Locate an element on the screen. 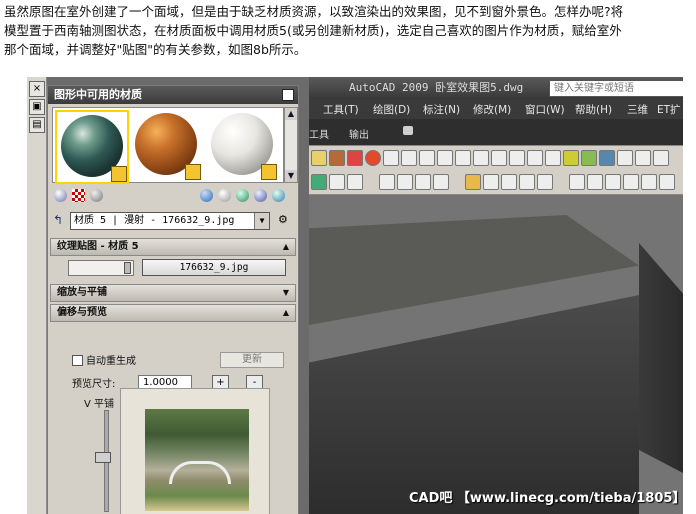 This screenshot has height=514, width=696. break-icon is located at coordinates (517, 158).